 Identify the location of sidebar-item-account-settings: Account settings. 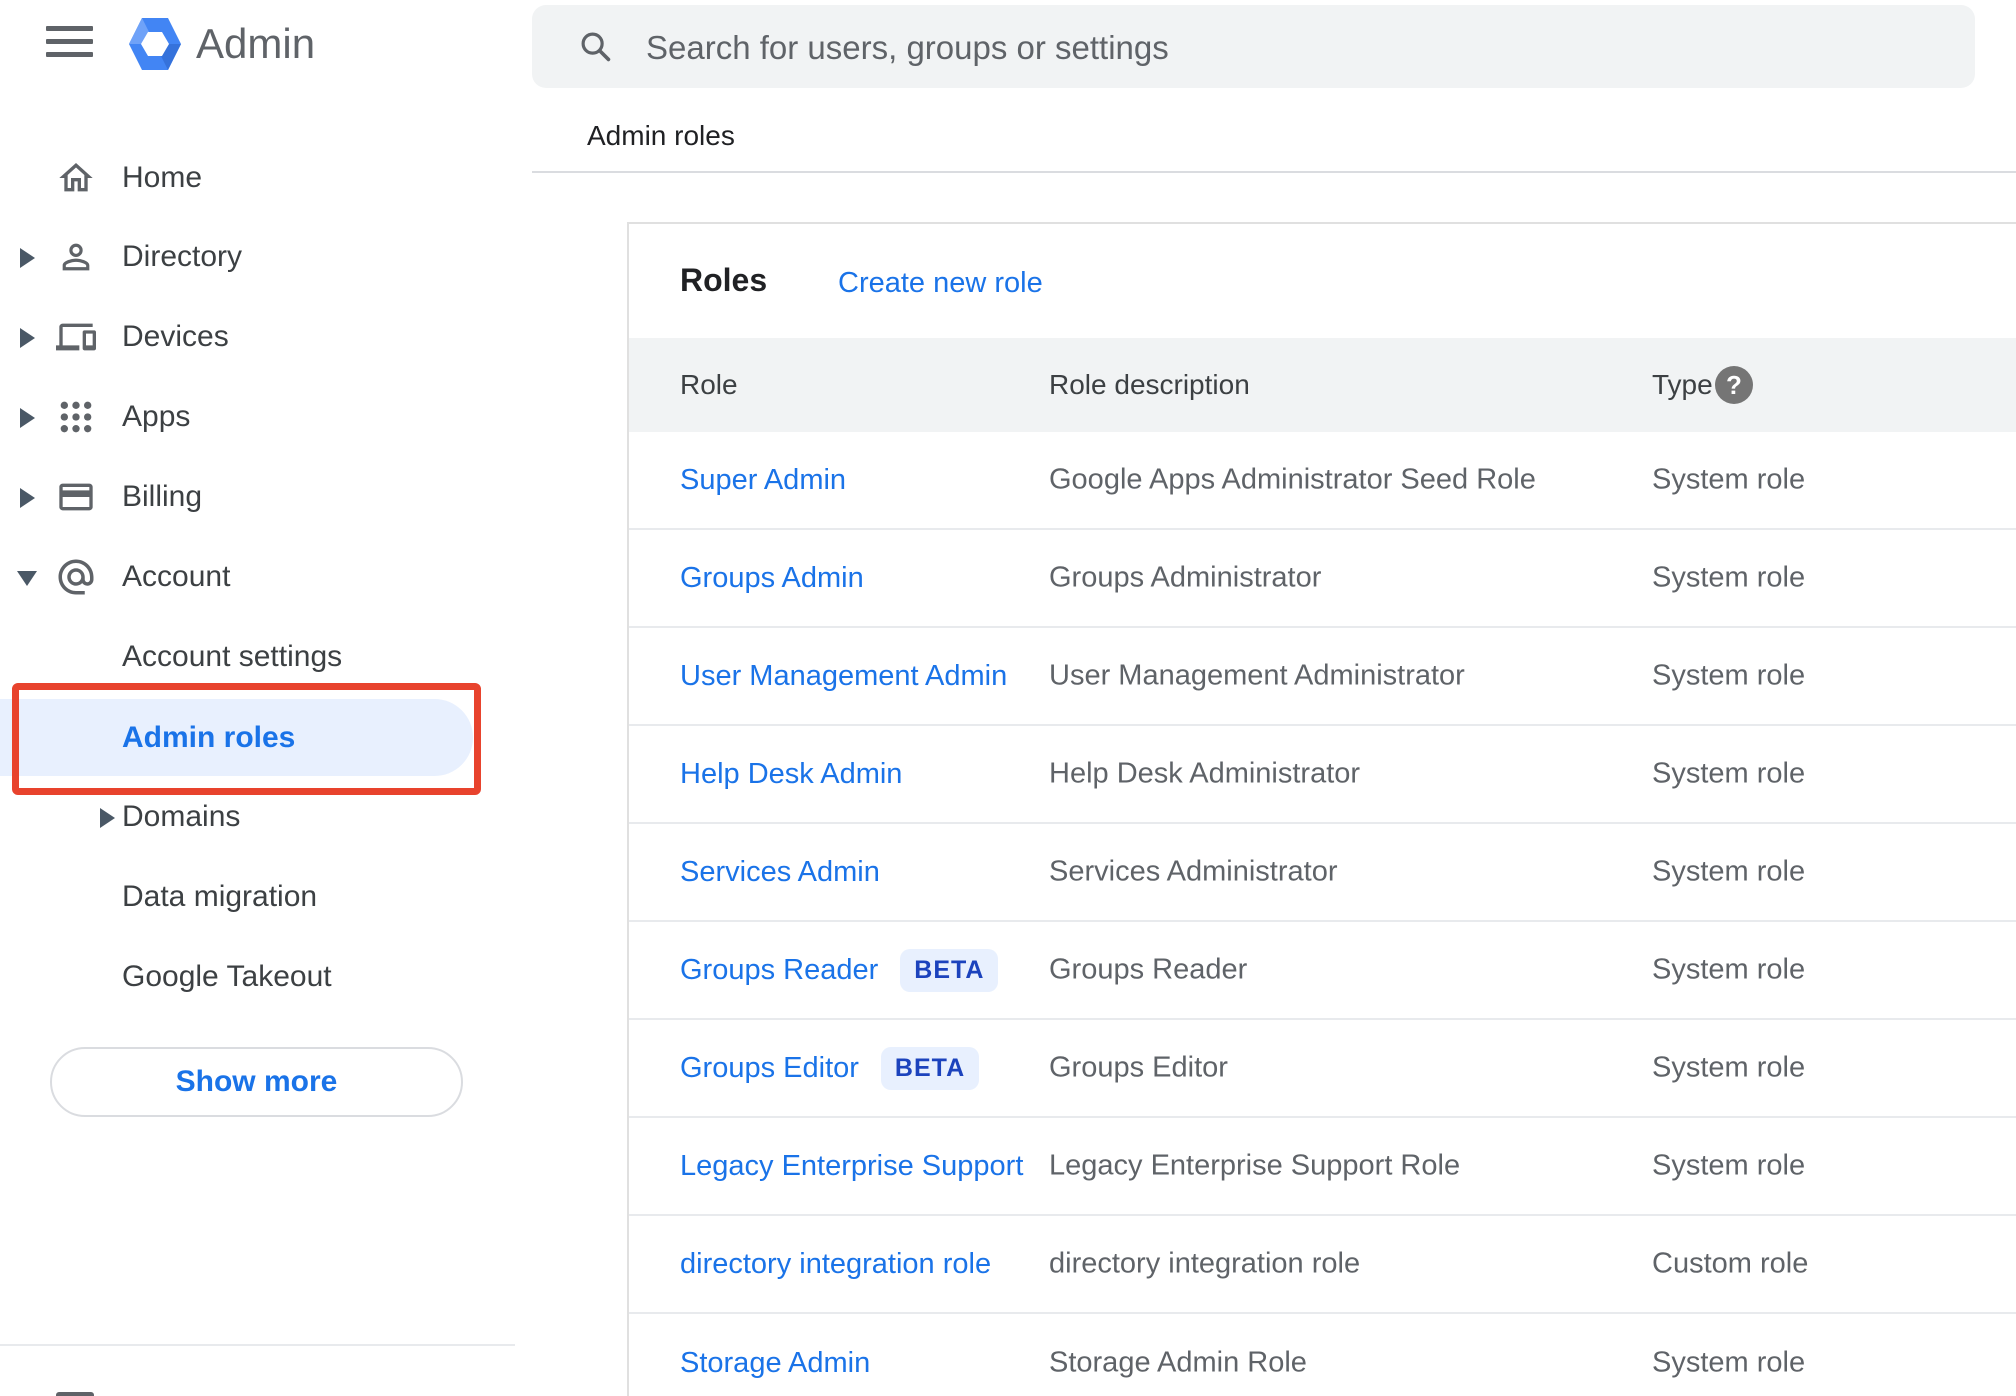
(265, 657).